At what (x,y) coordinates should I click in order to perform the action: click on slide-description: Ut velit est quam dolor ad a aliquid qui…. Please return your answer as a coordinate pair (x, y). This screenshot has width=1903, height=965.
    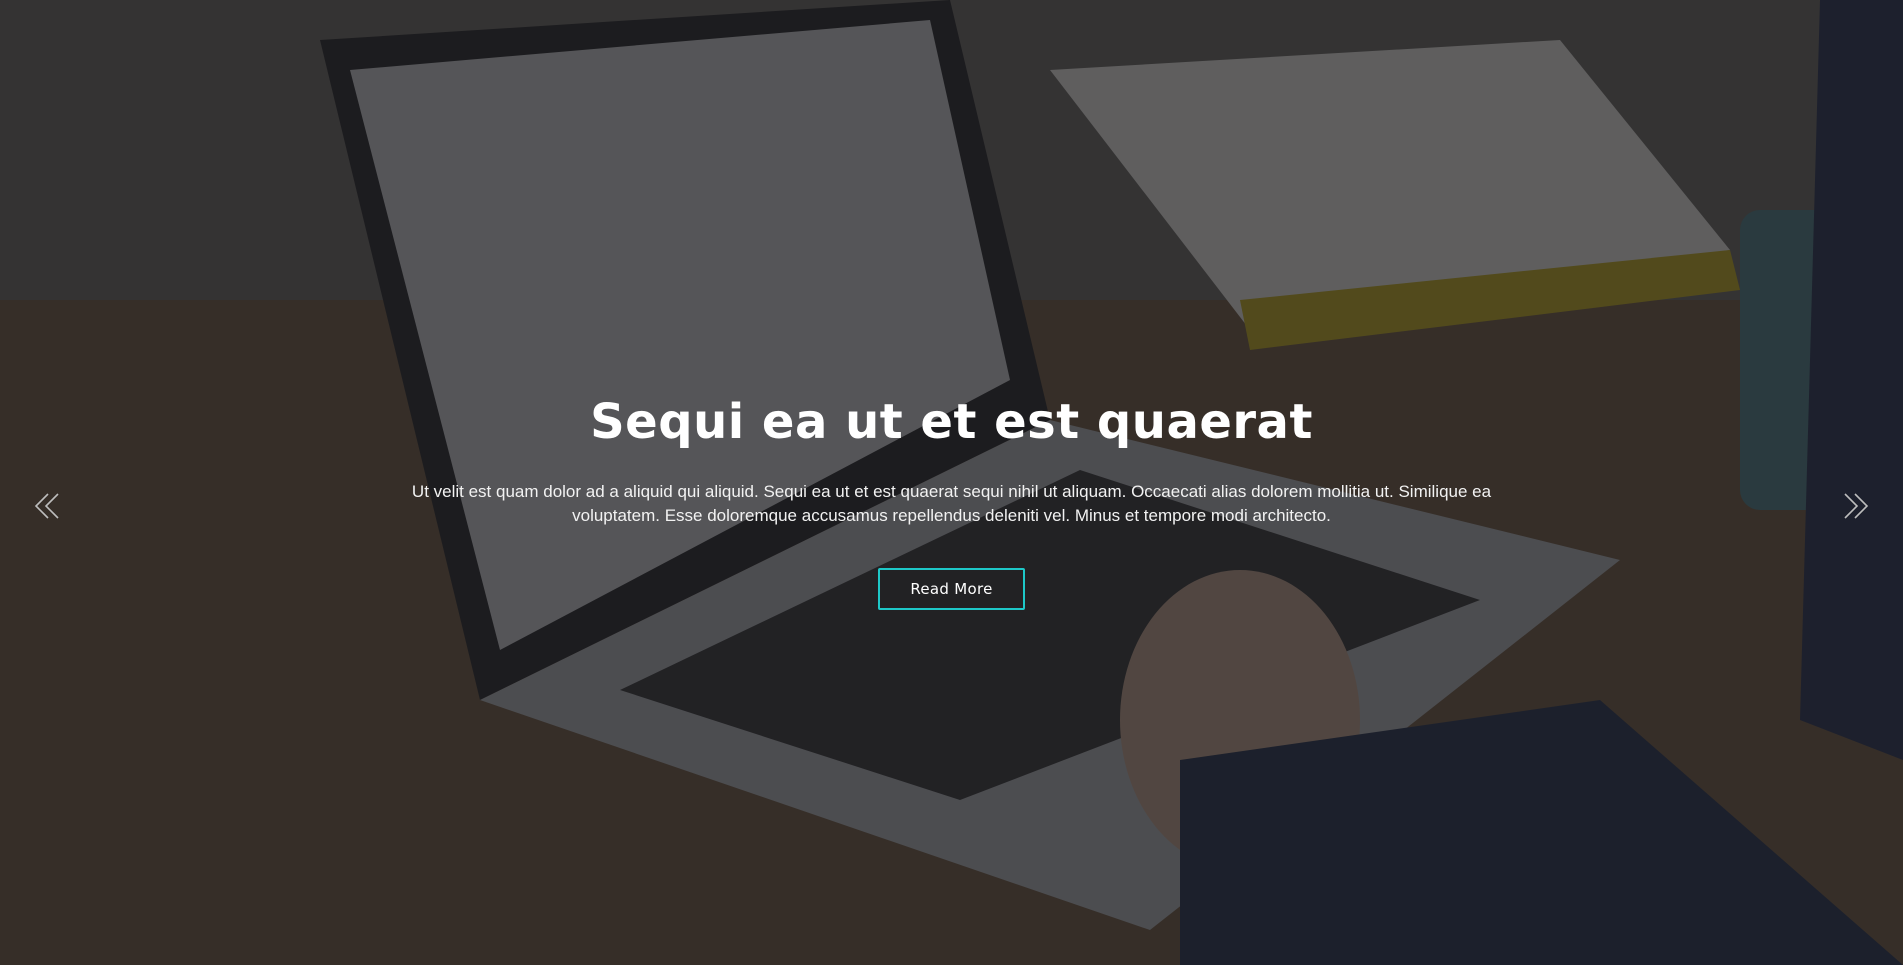
    Looking at the image, I should click on (951, 503).